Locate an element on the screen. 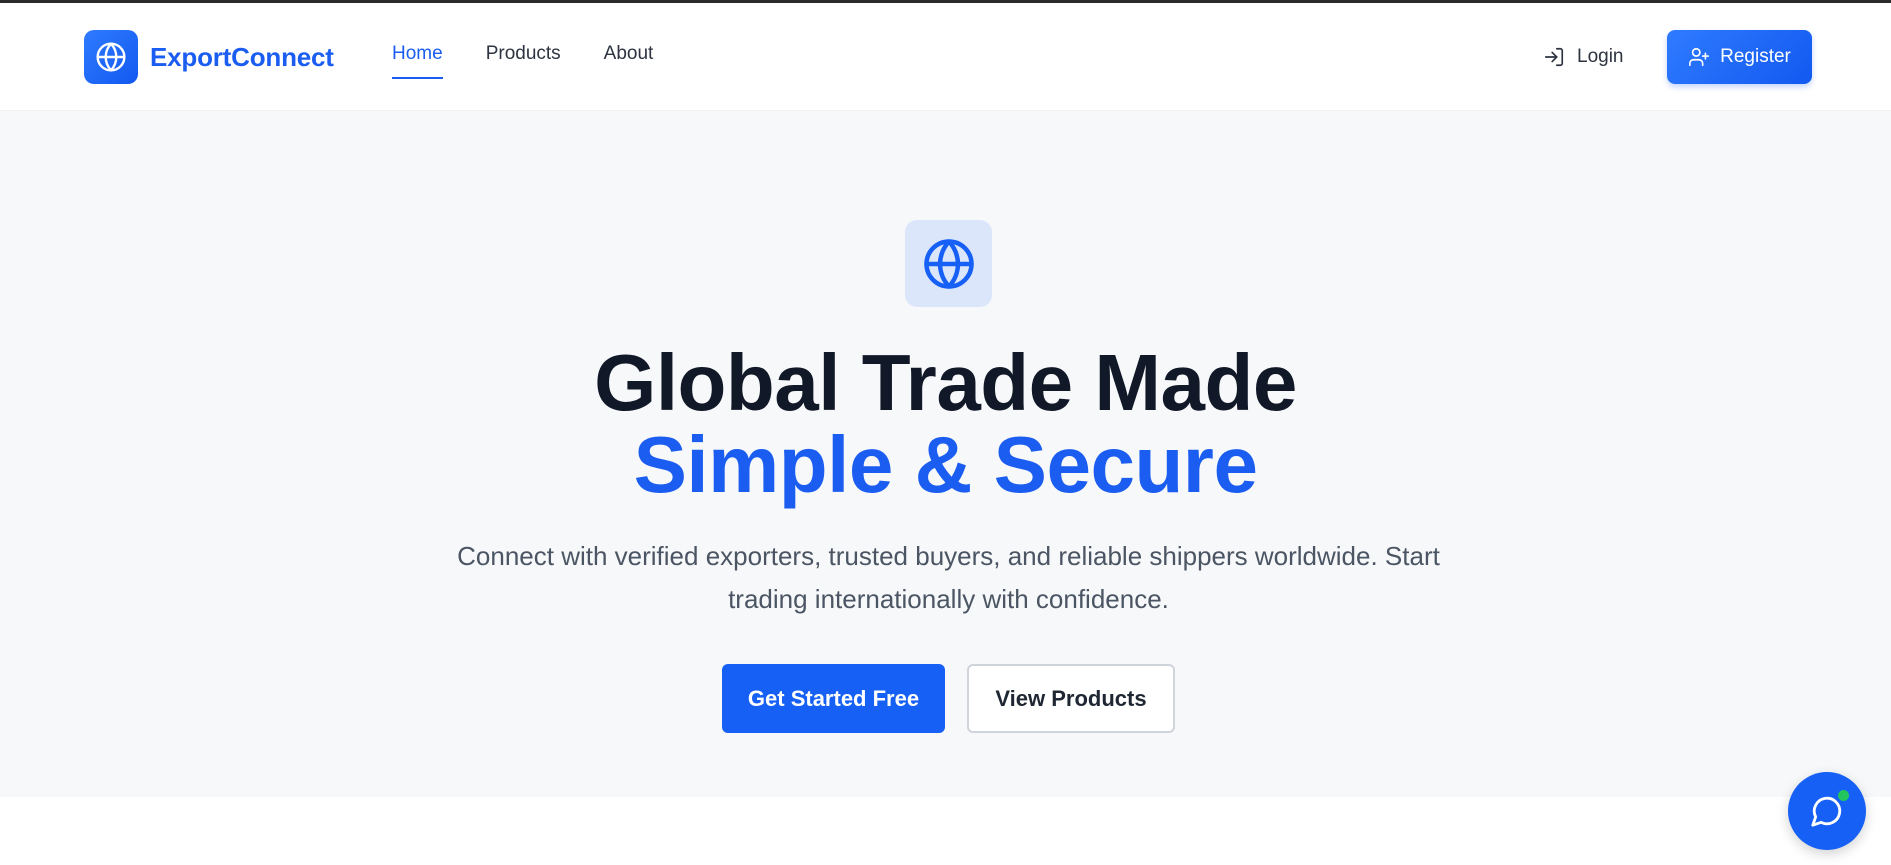  online-status-dot is located at coordinates (1843, 795).